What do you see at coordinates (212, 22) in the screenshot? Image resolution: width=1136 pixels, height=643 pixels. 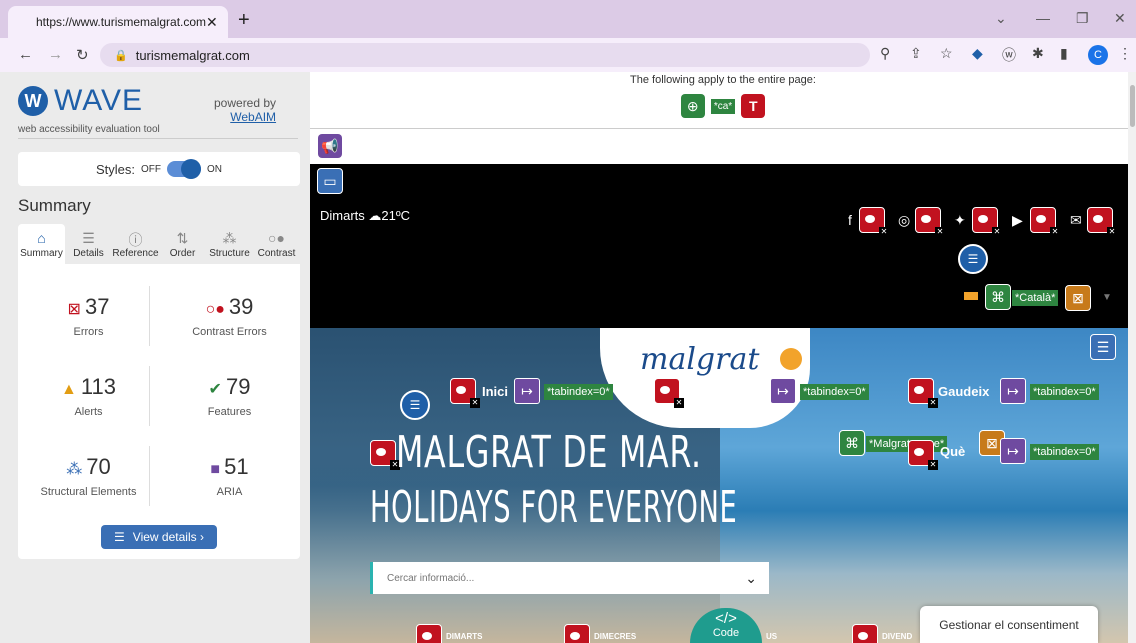 I see `tab-close-icon: ✕` at bounding box center [212, 22].